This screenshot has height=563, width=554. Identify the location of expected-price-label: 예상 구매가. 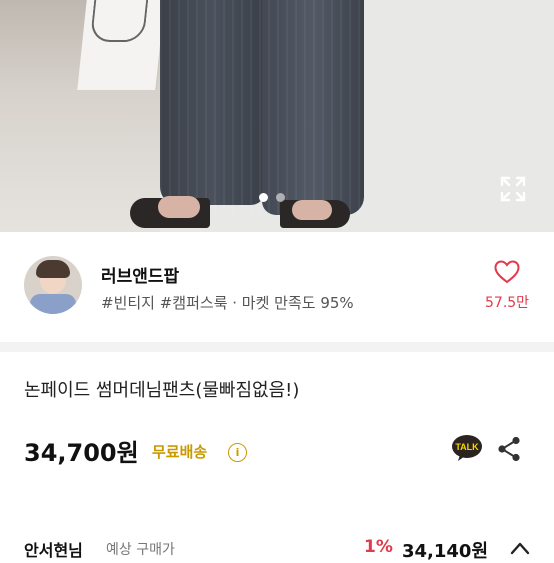
(140, 550).